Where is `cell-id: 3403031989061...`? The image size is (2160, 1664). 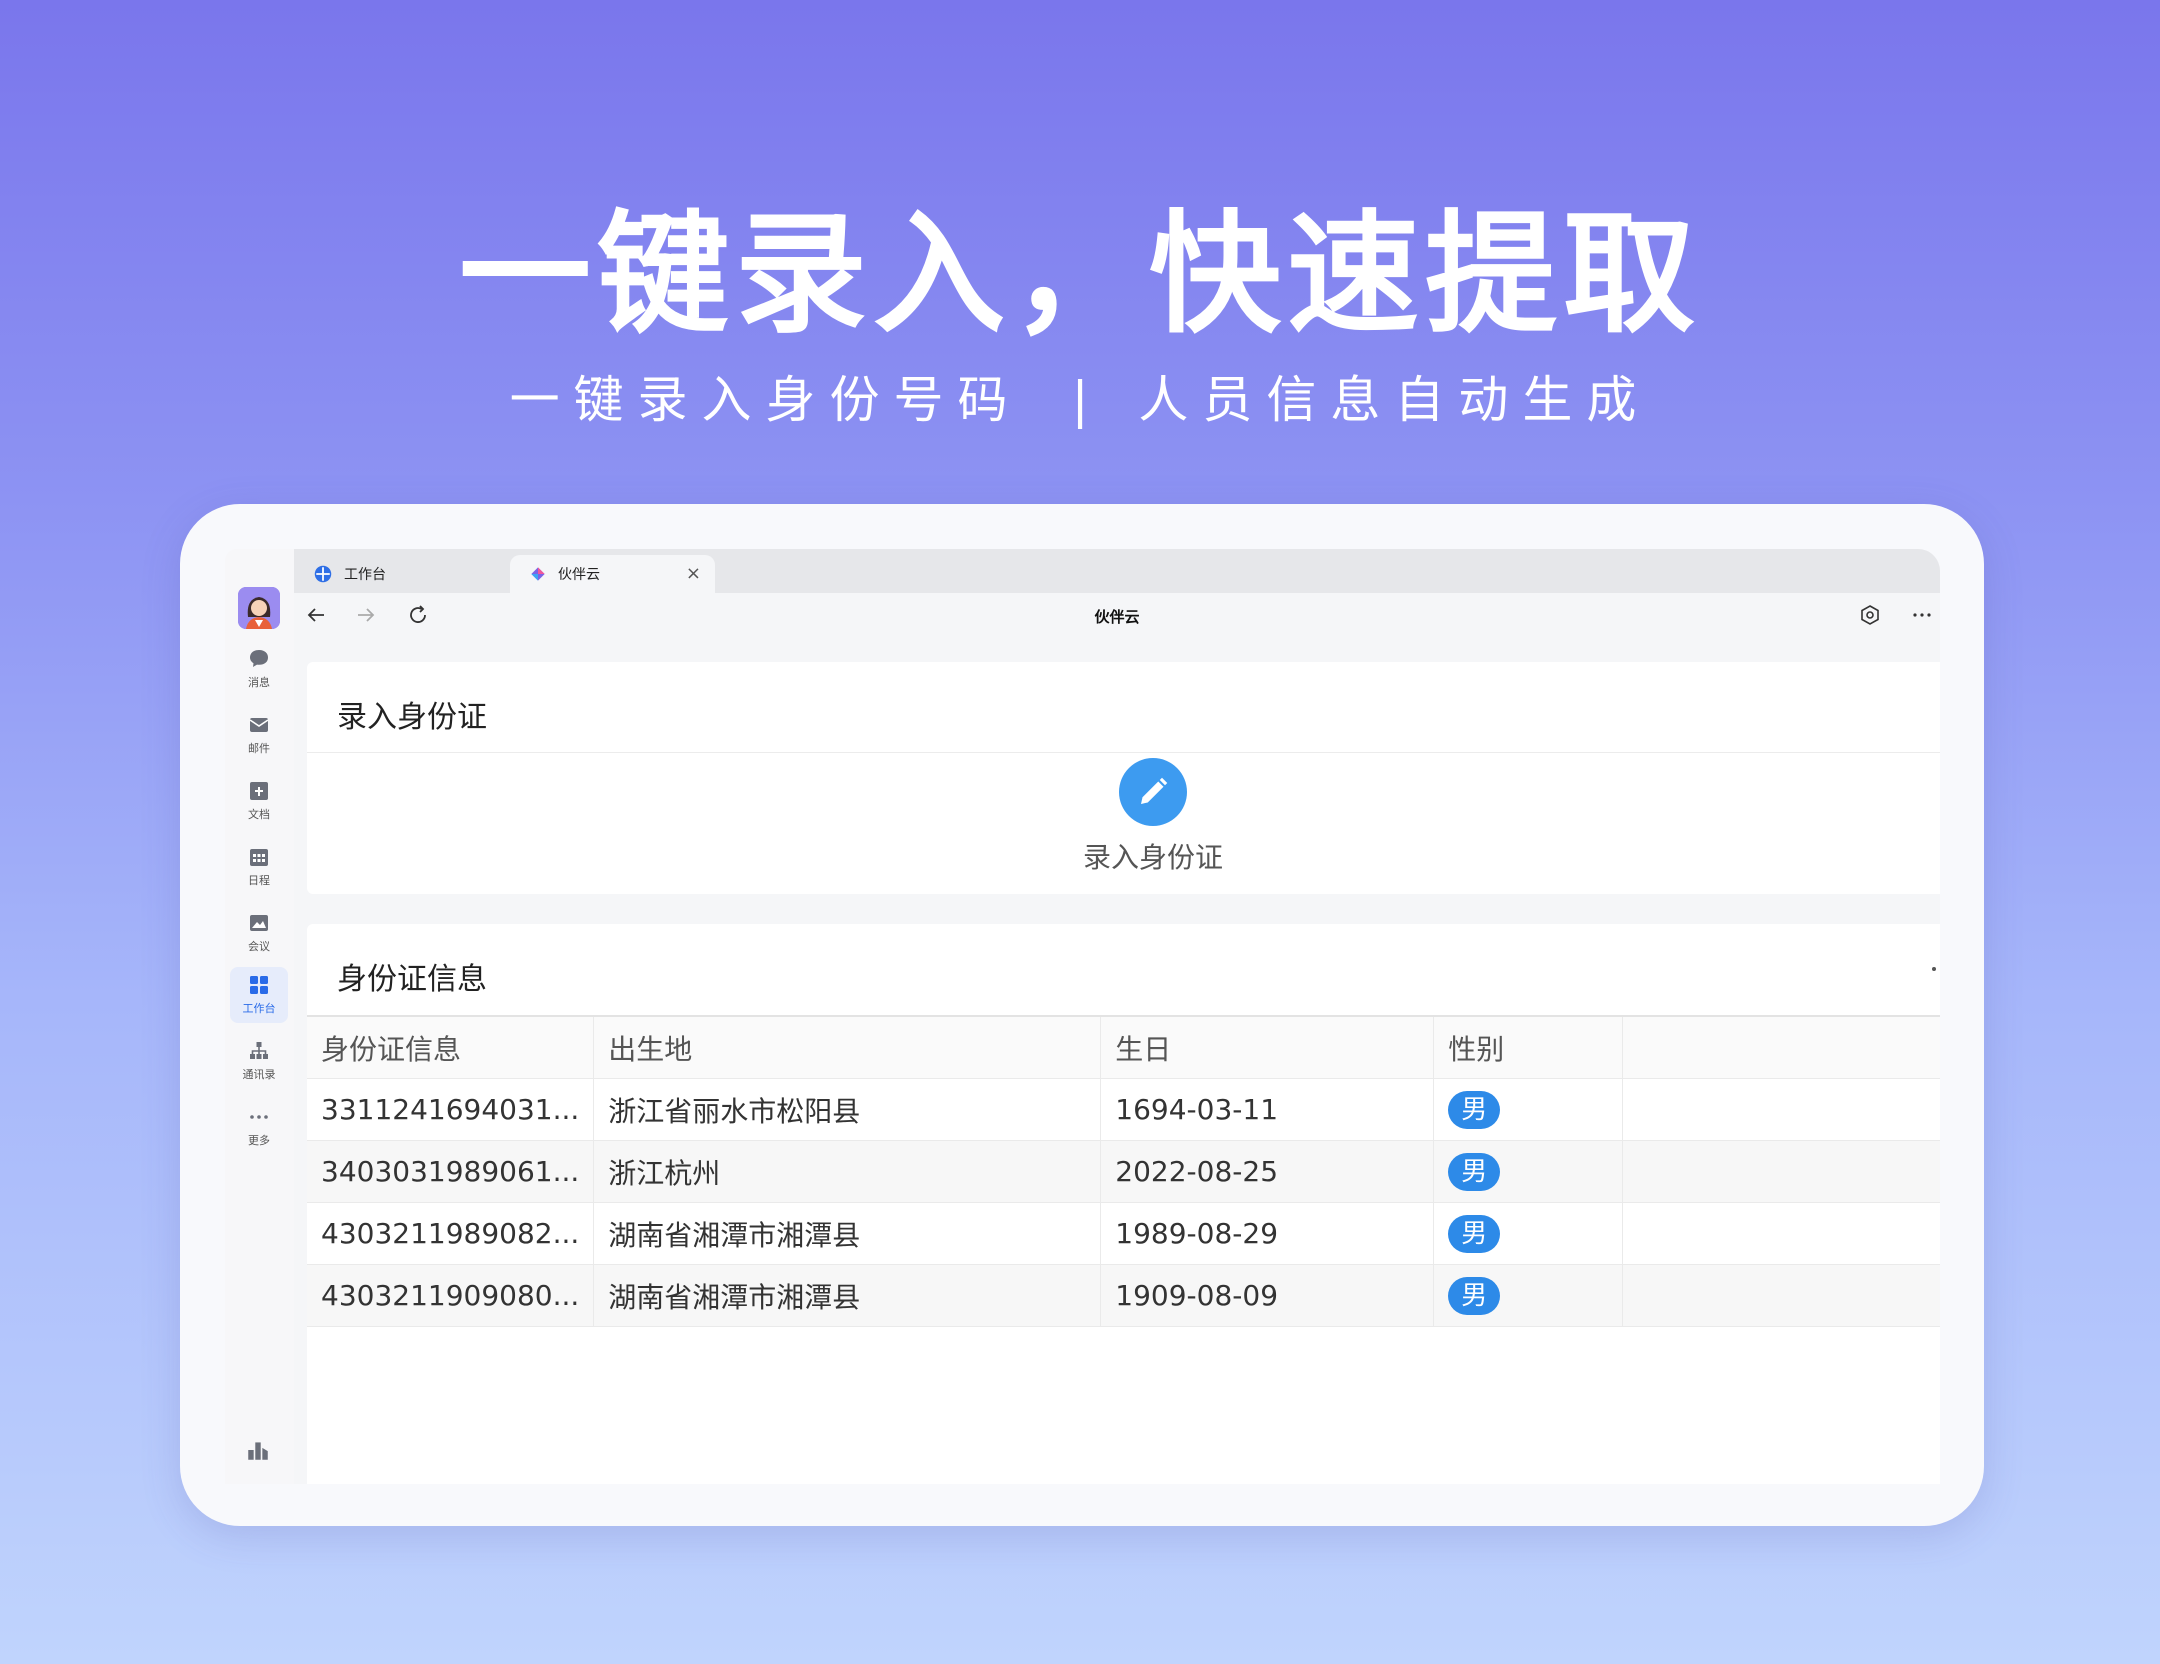 cell-id: 3403031989061... is located at coordinates (451, 1171).